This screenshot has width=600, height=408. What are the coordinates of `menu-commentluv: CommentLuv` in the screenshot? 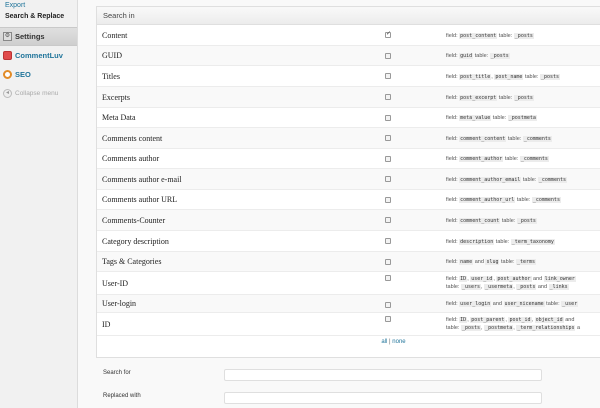 It's located at (38, 55).